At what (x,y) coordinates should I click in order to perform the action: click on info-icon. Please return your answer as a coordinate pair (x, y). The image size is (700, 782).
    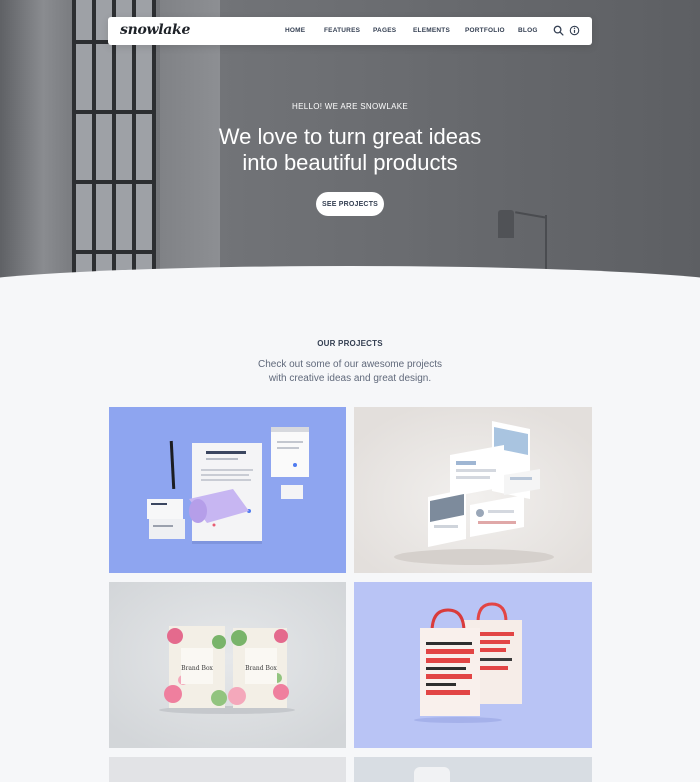
    Looking at the image, I should click on (574, 30).